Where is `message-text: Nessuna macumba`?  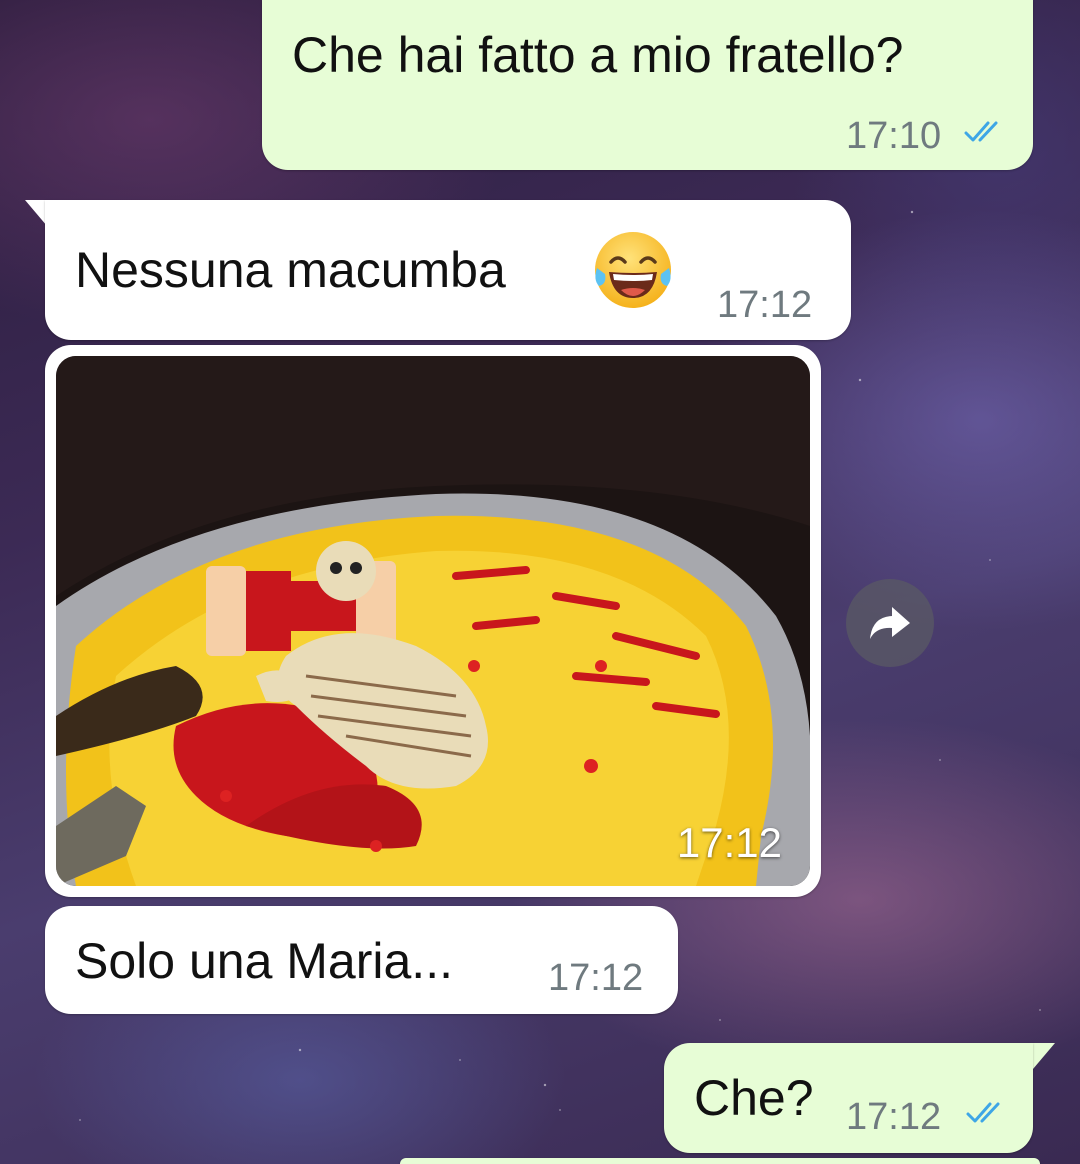 message-text: Nessuna macumba is located at coordinates (290, 270).